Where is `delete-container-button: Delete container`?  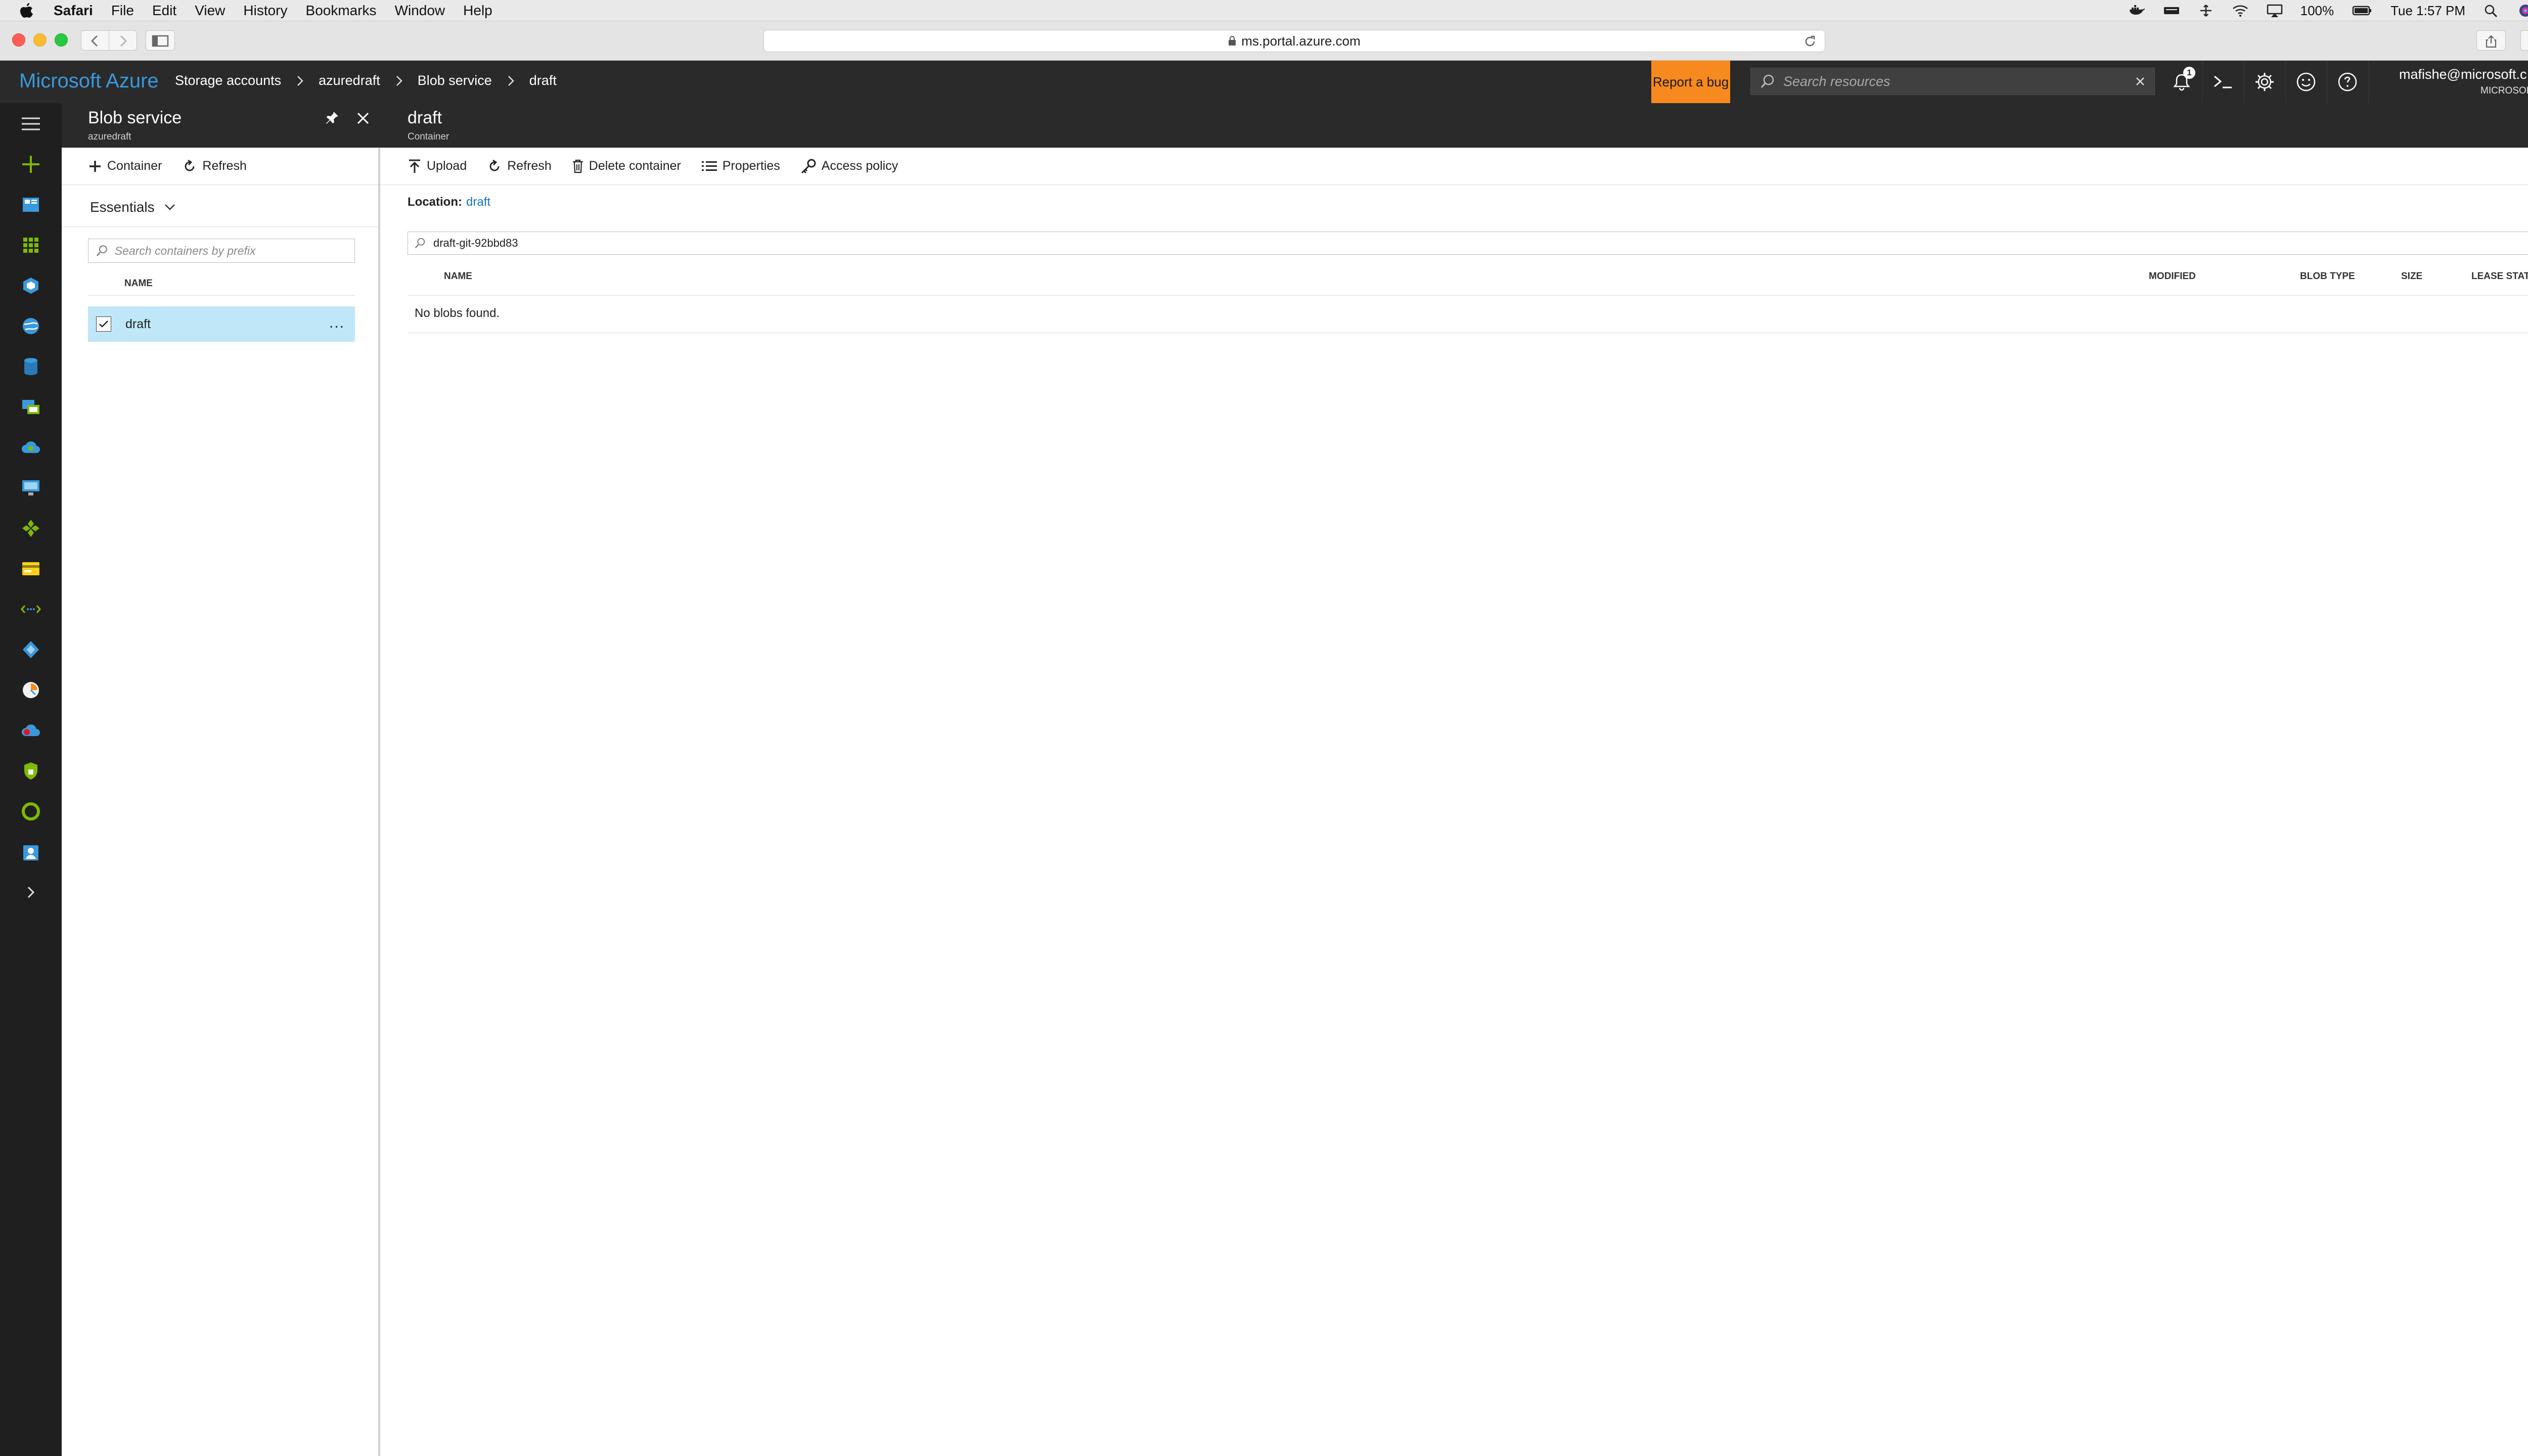 delete-container-button: Delete container is located at coordinates (627, 166).